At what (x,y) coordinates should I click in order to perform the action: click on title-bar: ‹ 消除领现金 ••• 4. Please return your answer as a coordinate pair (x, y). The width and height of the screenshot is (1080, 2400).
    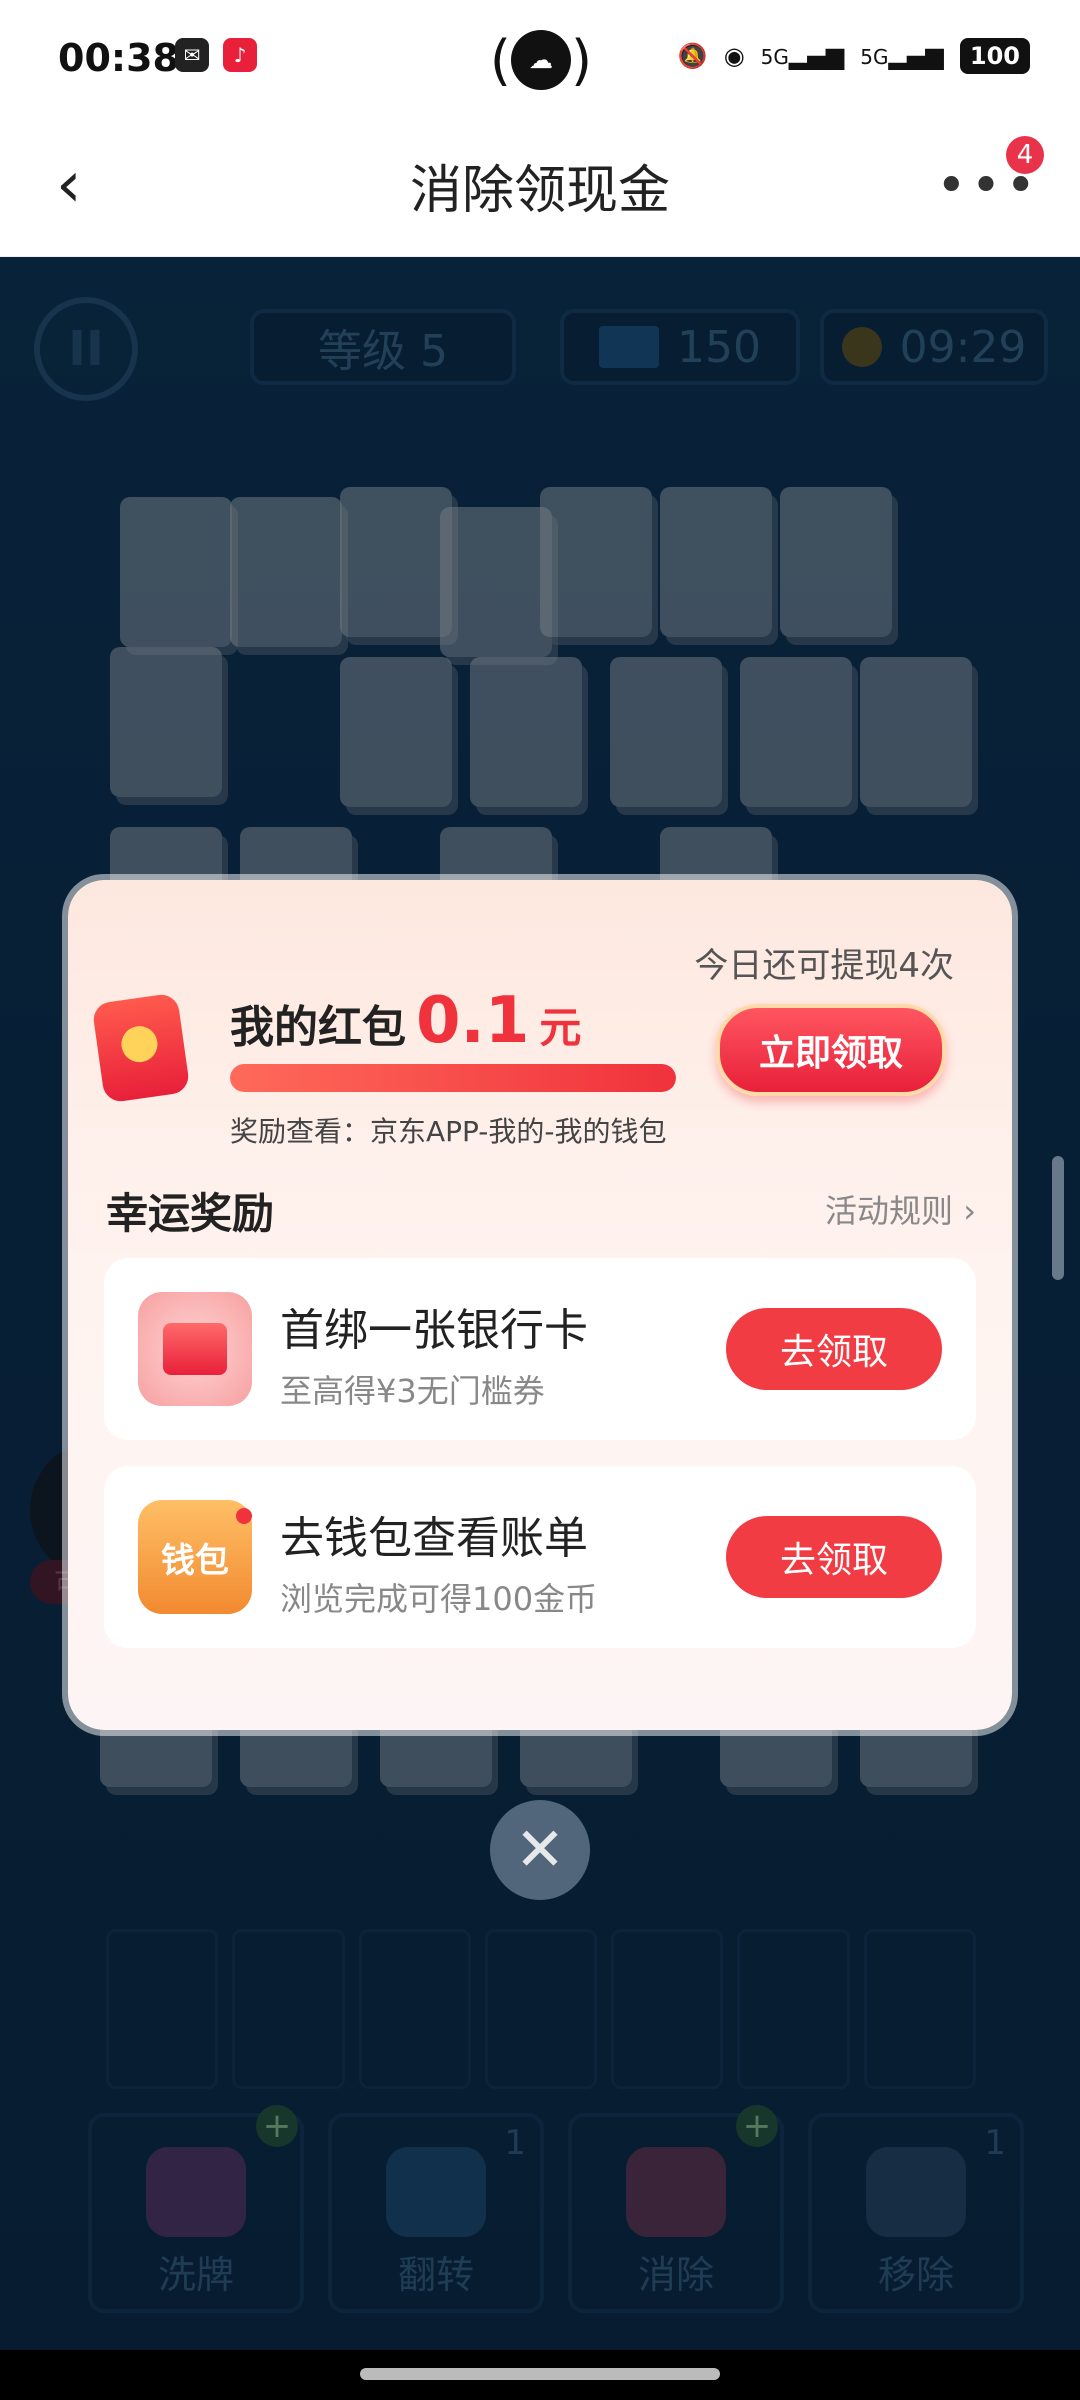
    Looking at the image, I should click on (540, 188).